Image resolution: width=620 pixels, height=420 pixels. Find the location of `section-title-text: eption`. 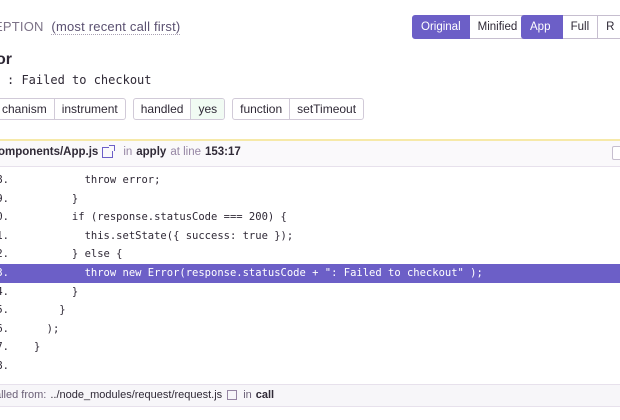

section-title-text: eption is located at coordinates (22, 26).